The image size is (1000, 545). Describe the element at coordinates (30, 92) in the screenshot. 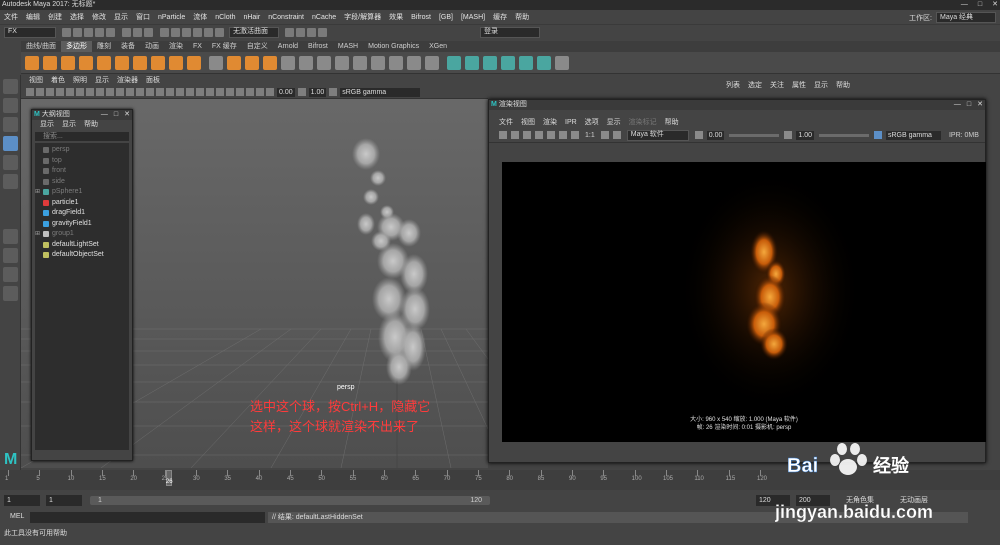

I see `camera-select-icon` at that location.